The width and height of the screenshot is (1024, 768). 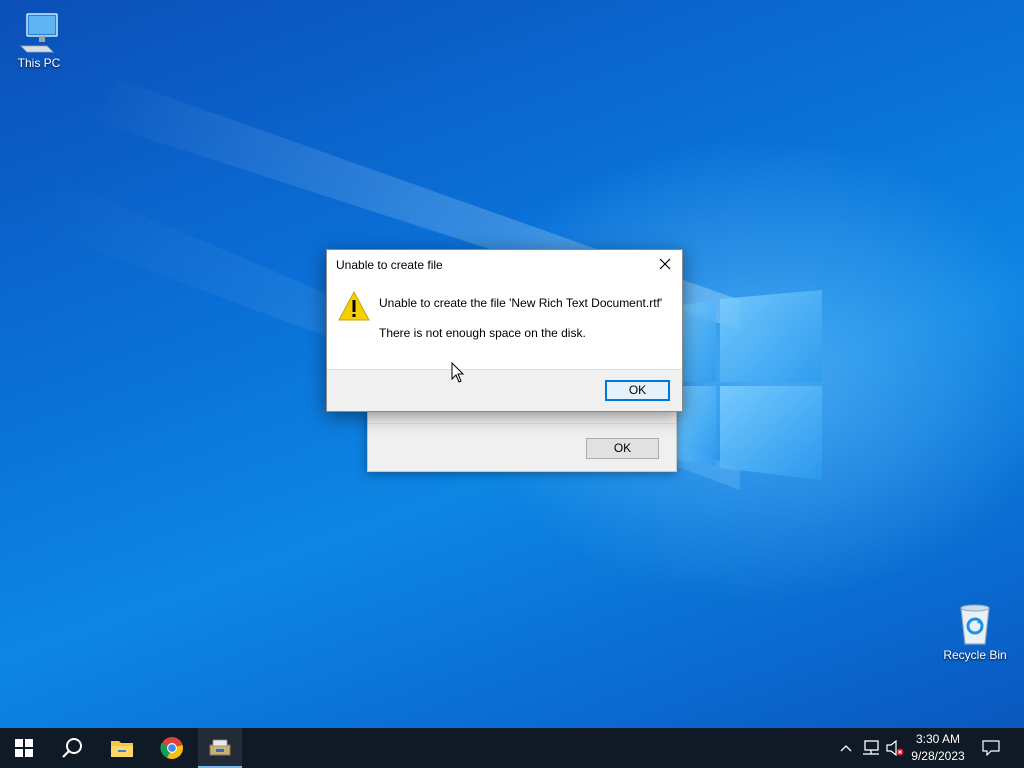 I want to click on taskbar-chrome, so click(x=172, y=748).